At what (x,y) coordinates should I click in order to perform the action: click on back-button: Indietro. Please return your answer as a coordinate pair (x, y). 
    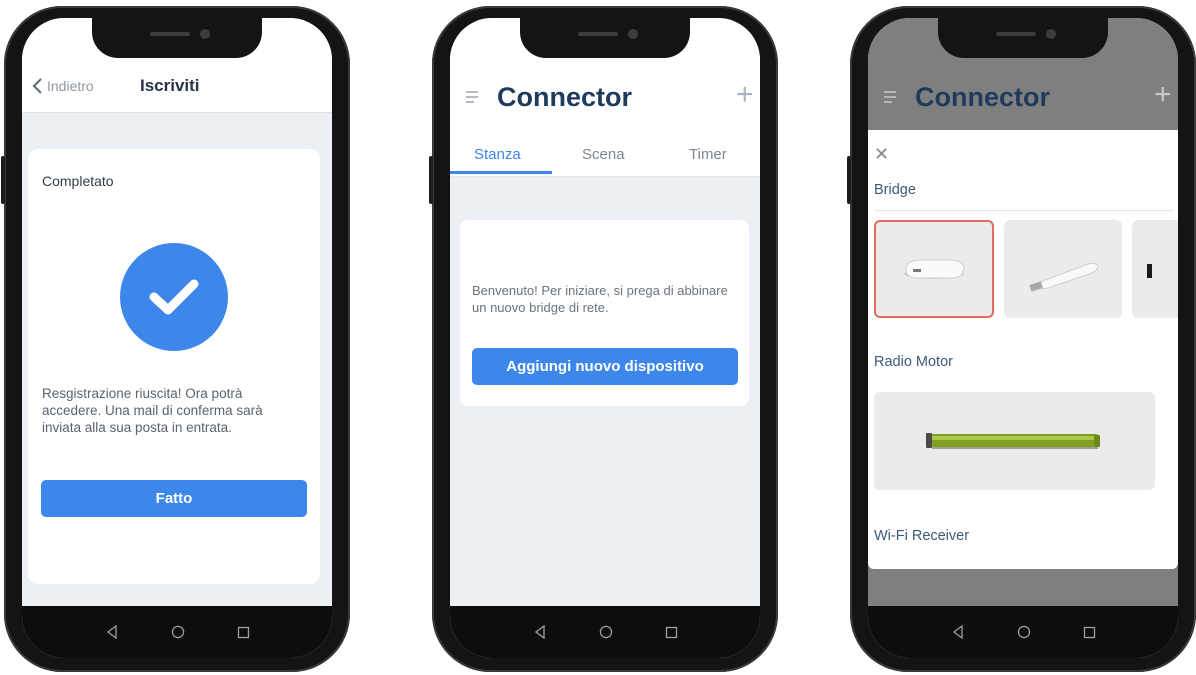
    Looking at the image, I should click on (63, 86).